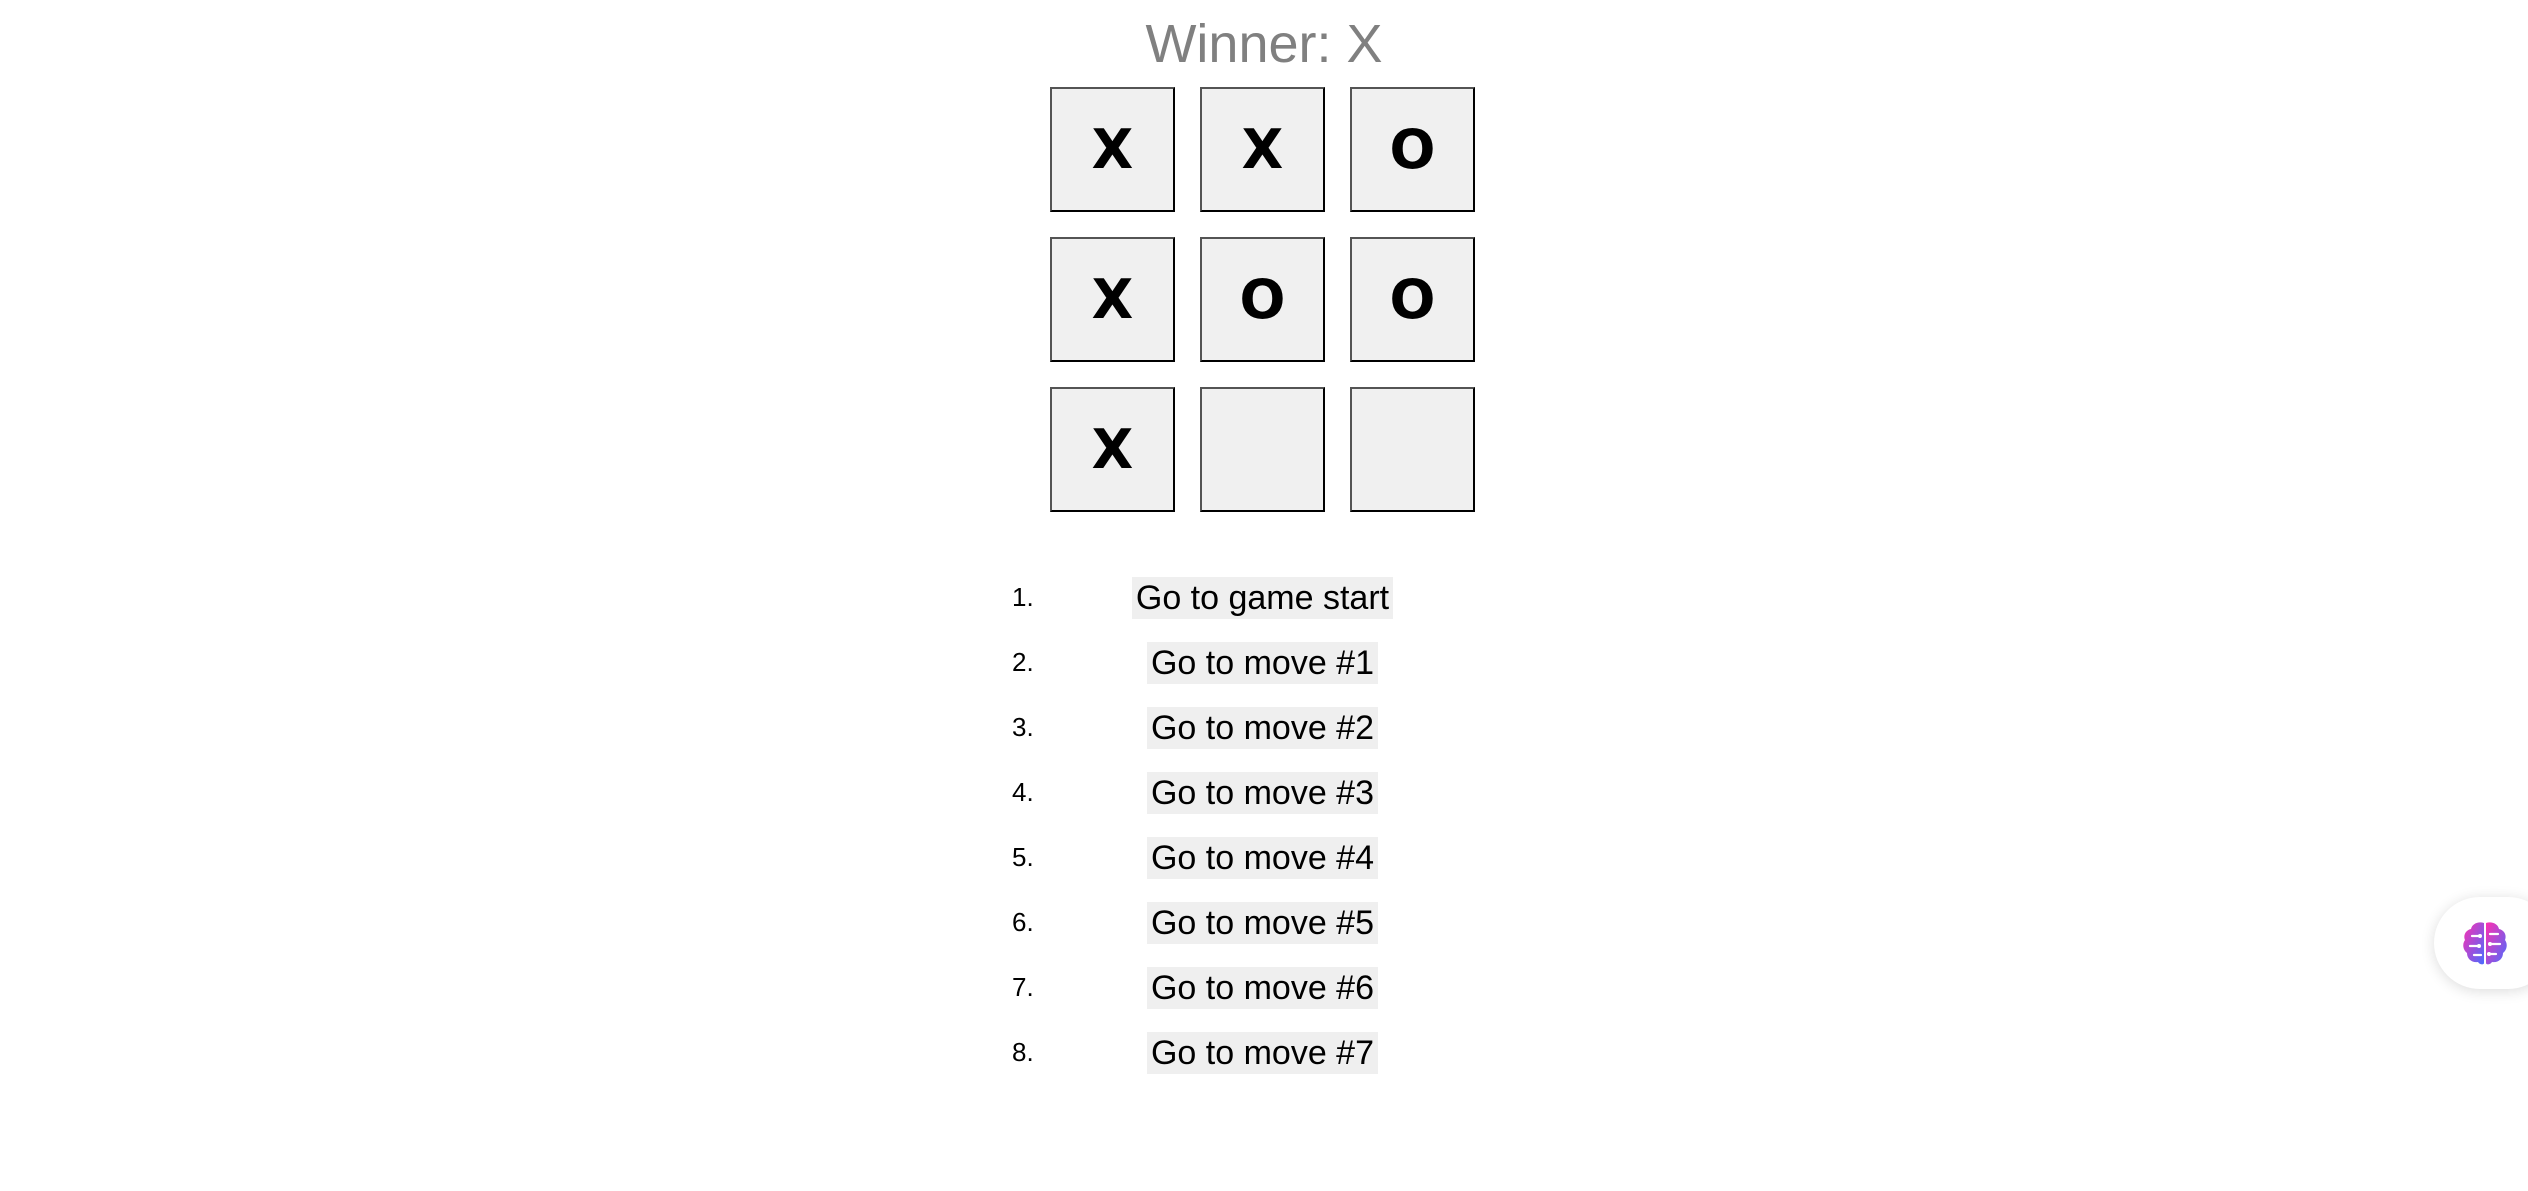 This screenshot has height=1191, width=2528. What do you see at coordinates (1112, 449) in the screenshot?
I see `board-square-7: X` at bounding box center [1112, 449].